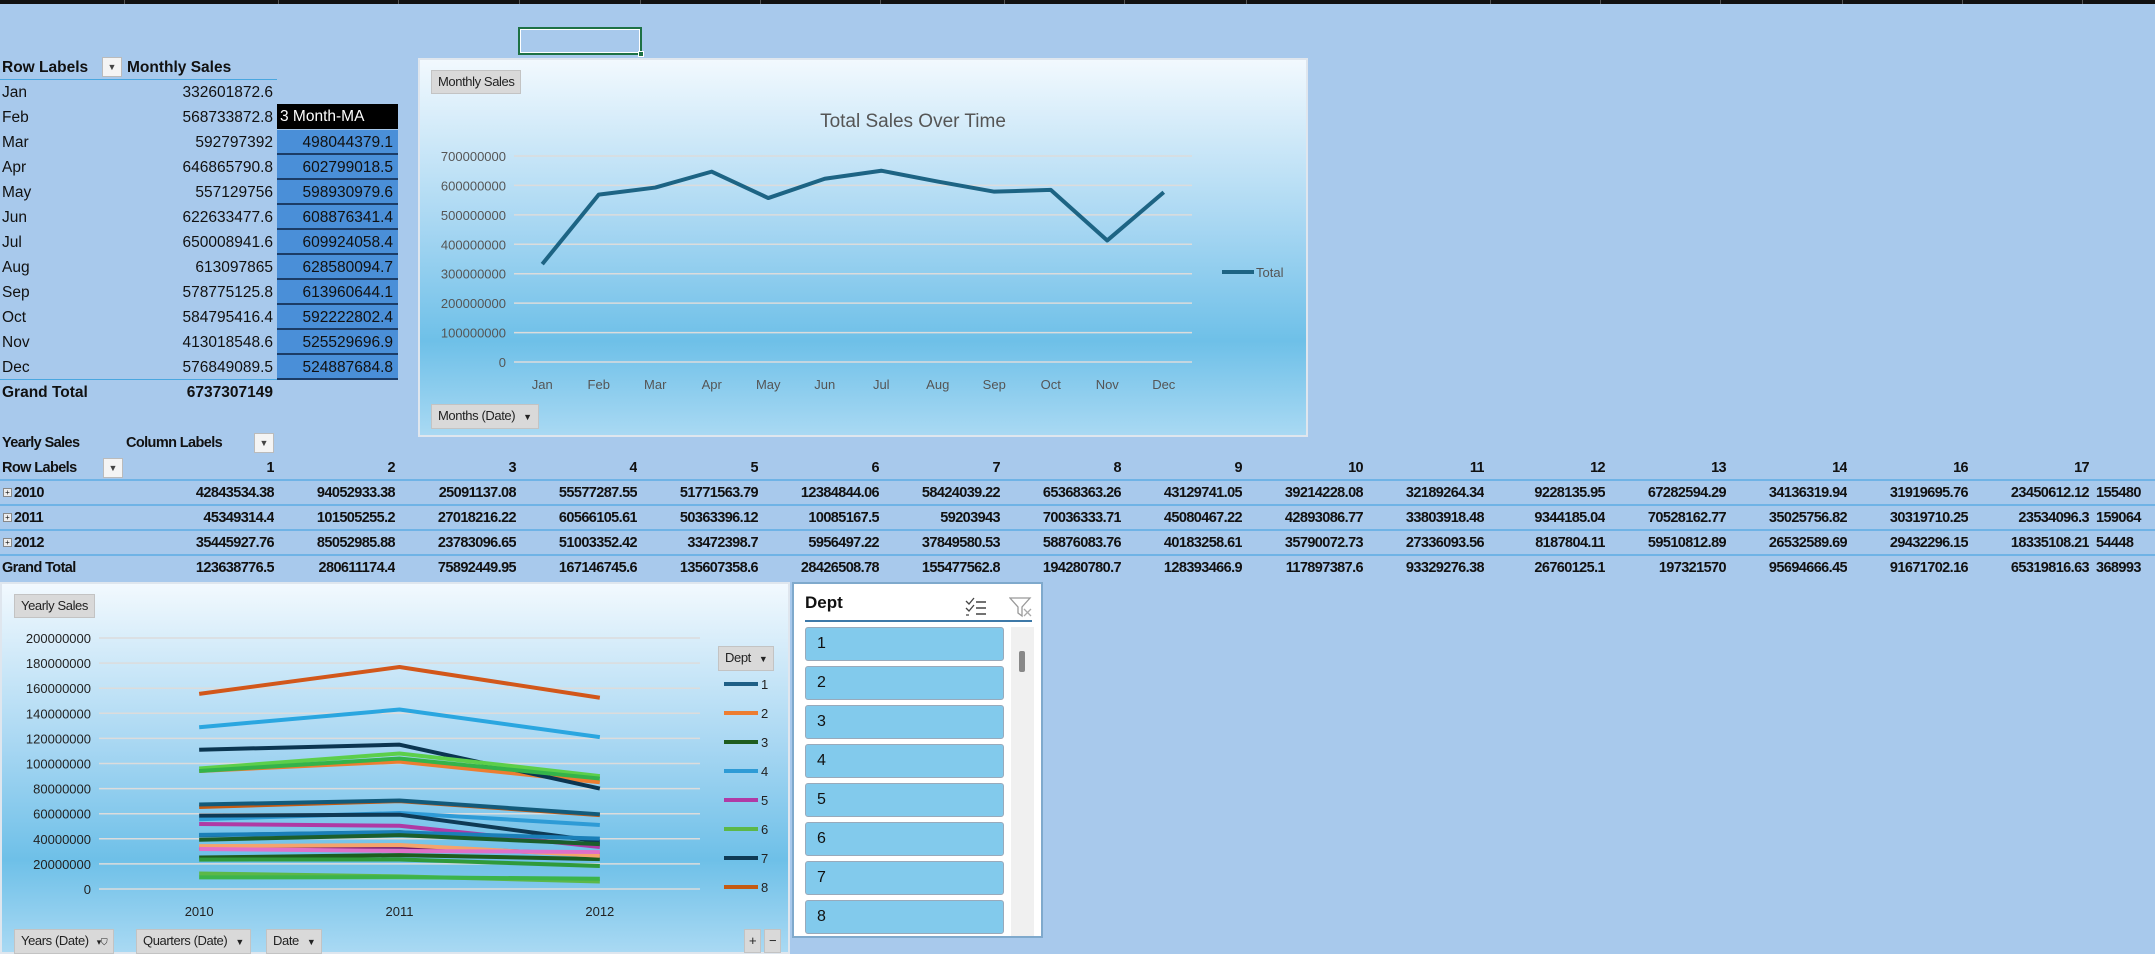  What do you see at coordinates (102, 942) in the screenshot?
I see `filter-icon: ▾⛉` at bounding box center [102, 942].